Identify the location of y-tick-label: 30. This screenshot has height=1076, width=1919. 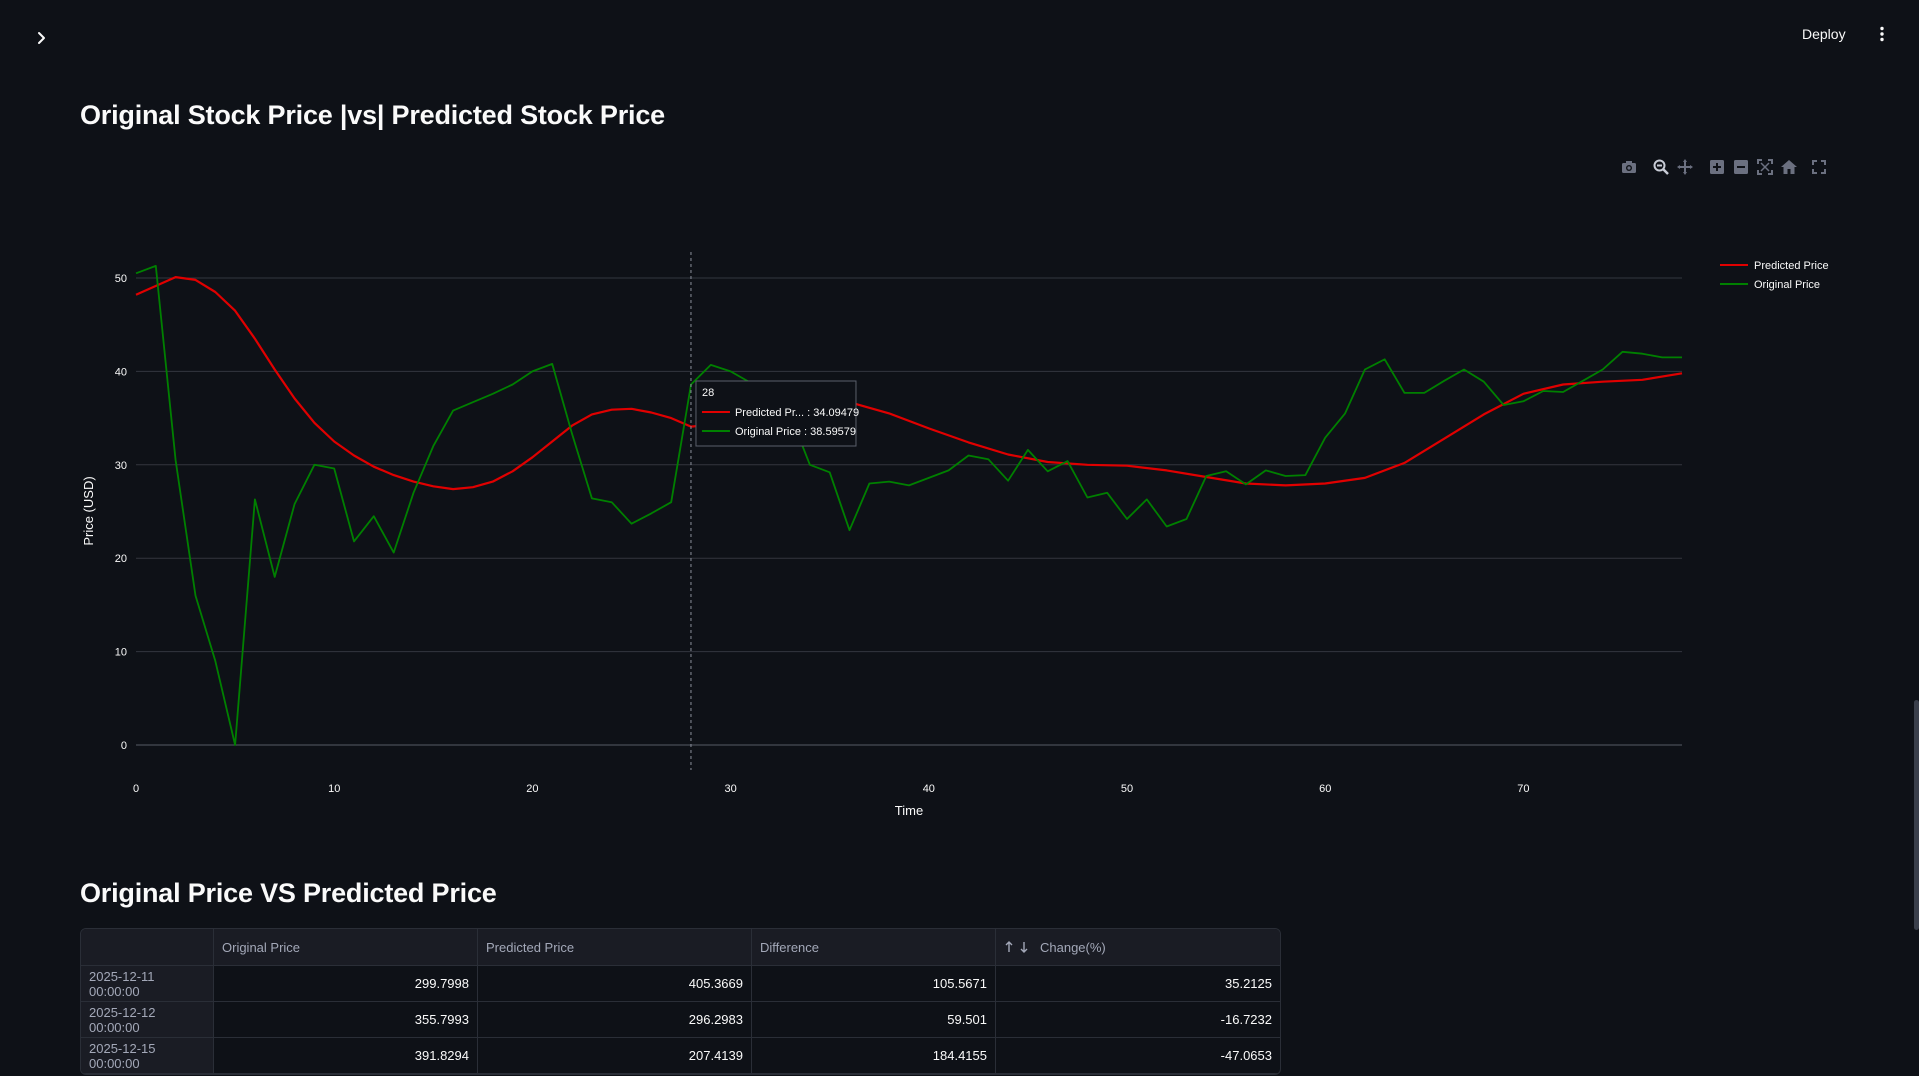
(121, 466).